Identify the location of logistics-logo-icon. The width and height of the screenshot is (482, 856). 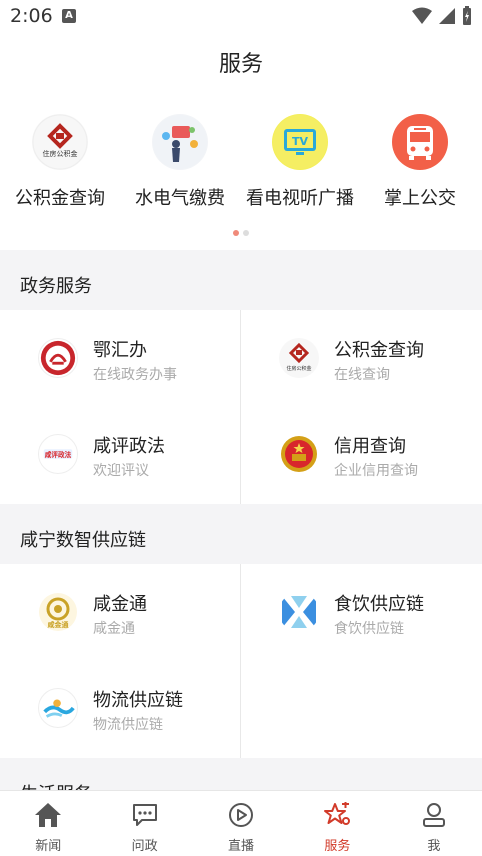
(58, 708).